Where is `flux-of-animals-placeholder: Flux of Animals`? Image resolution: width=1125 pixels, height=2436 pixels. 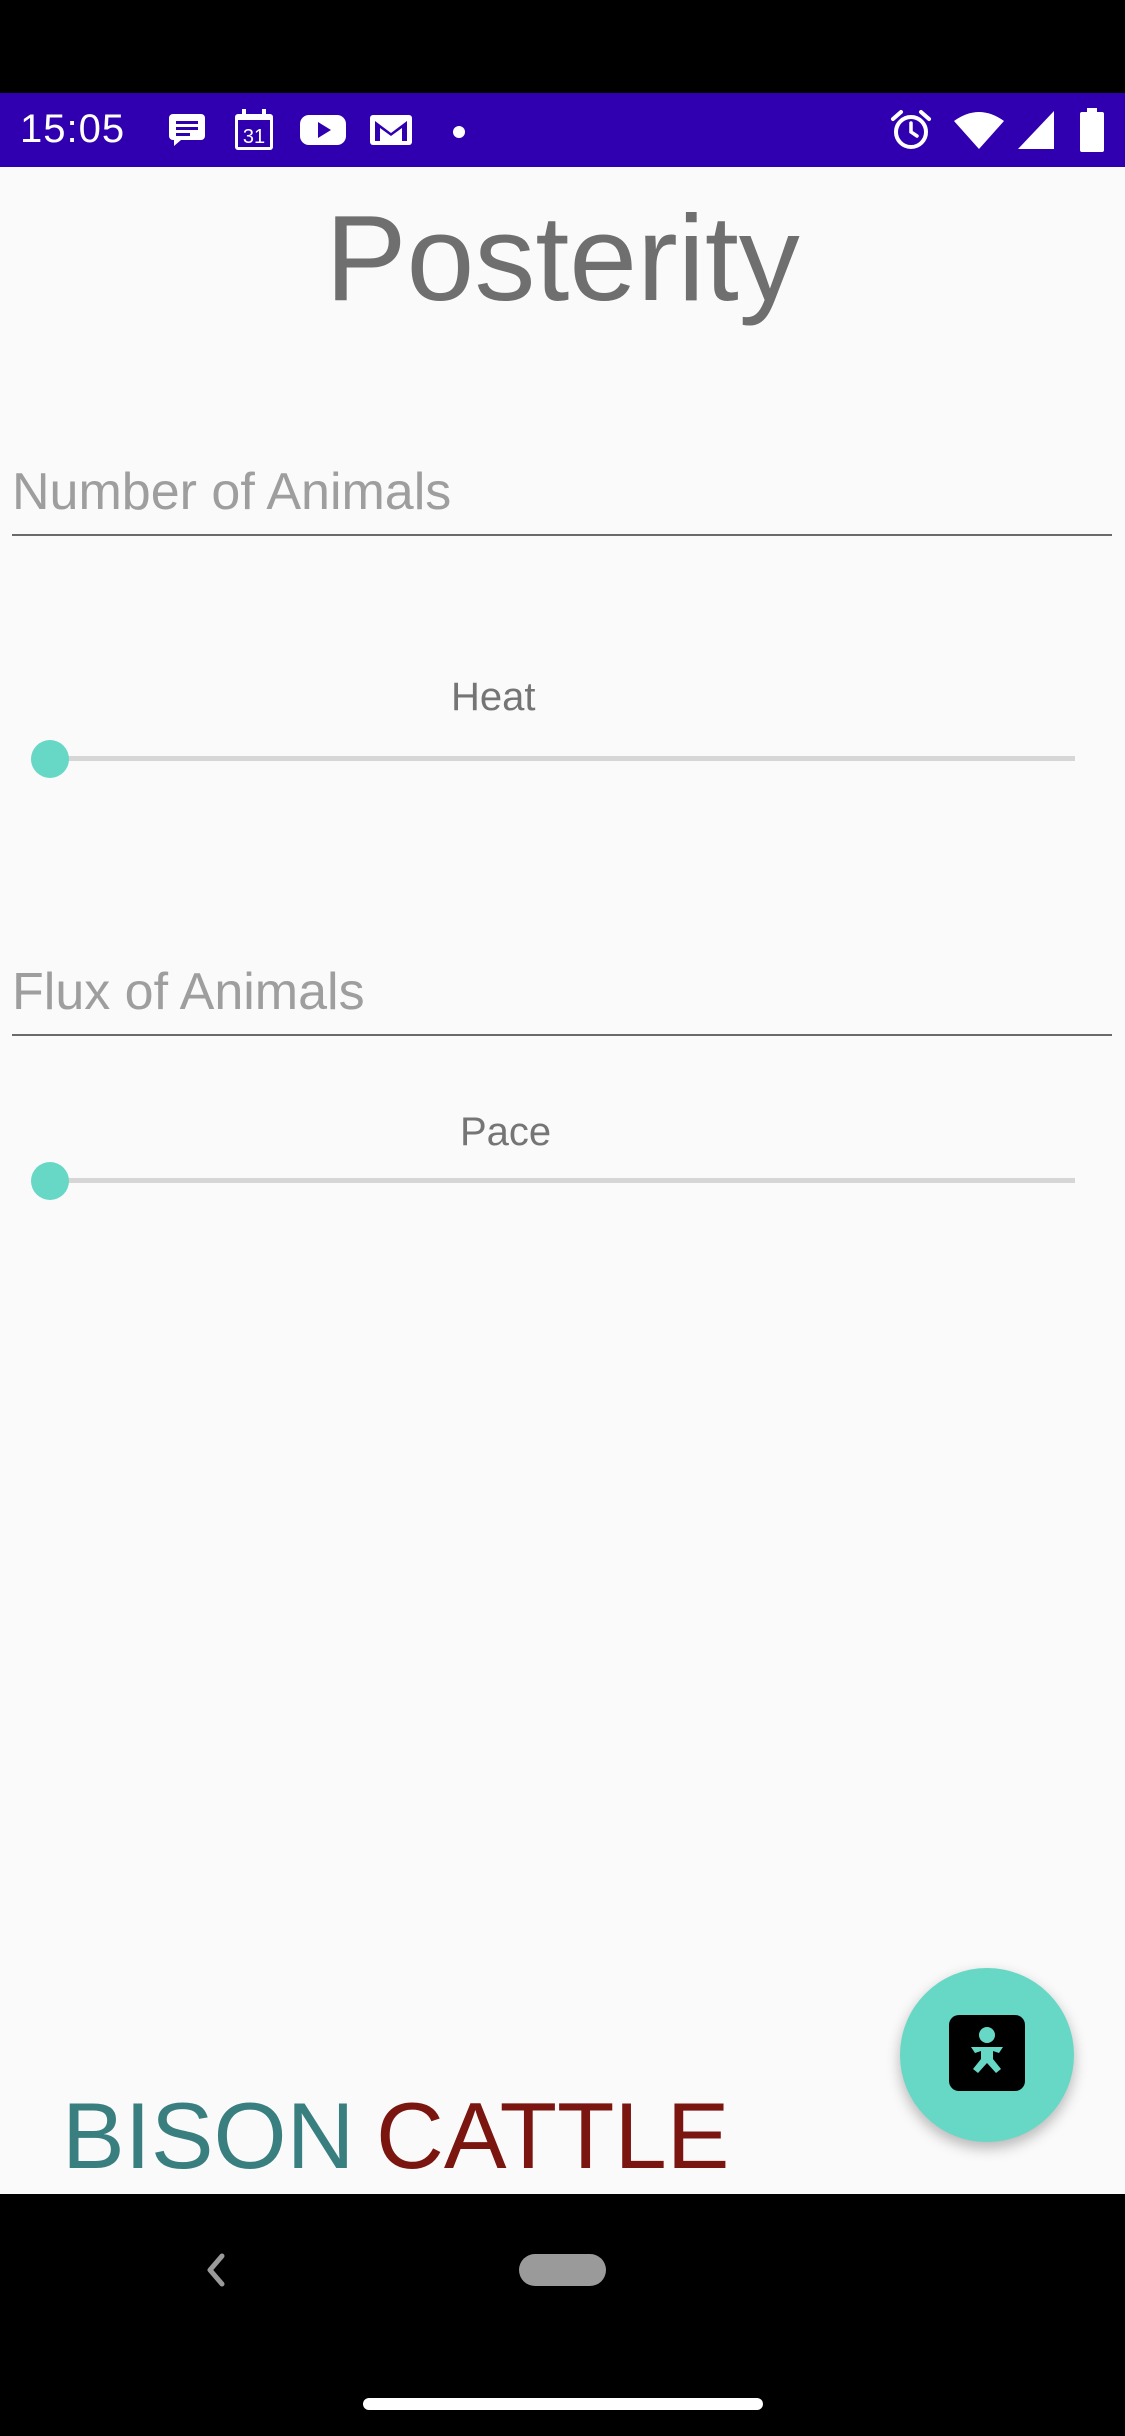
flux-of-animals-placeholder: Flux of Animals is located at coordinates (188, 992).